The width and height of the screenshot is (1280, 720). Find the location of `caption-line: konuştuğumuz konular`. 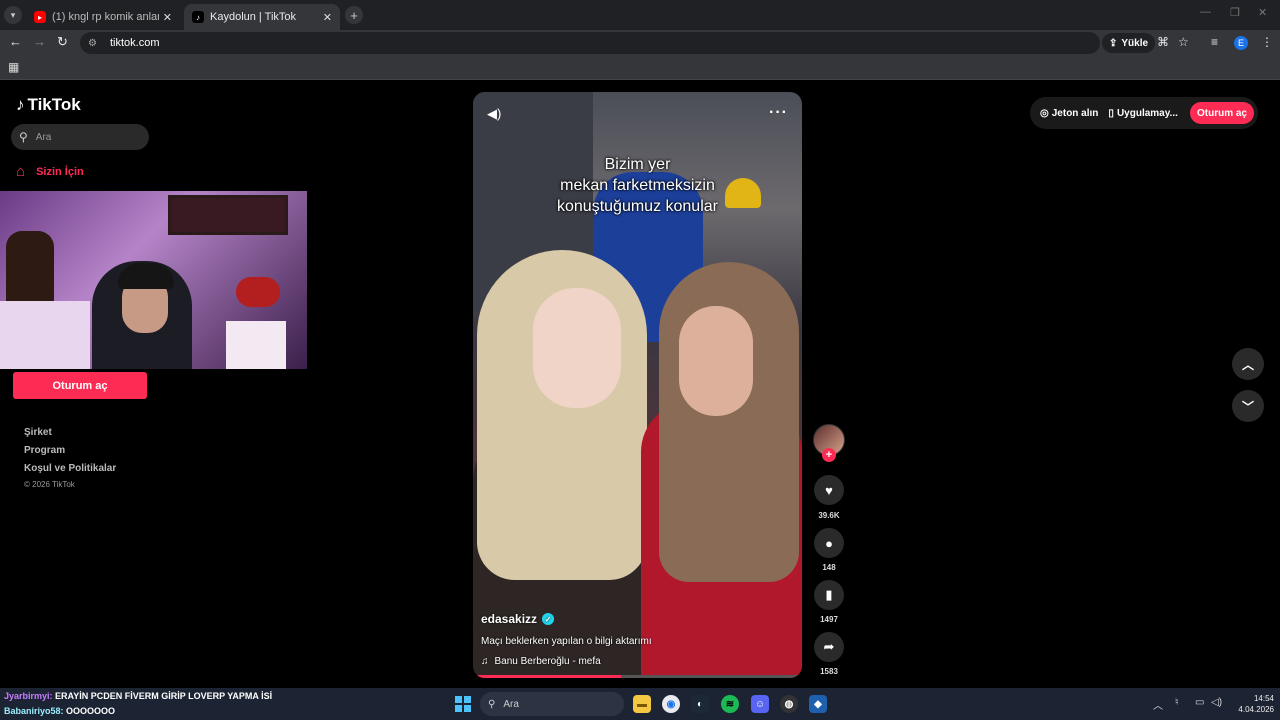

caption-line: konuştuğumuz konular is located at coordinates (637, 206).